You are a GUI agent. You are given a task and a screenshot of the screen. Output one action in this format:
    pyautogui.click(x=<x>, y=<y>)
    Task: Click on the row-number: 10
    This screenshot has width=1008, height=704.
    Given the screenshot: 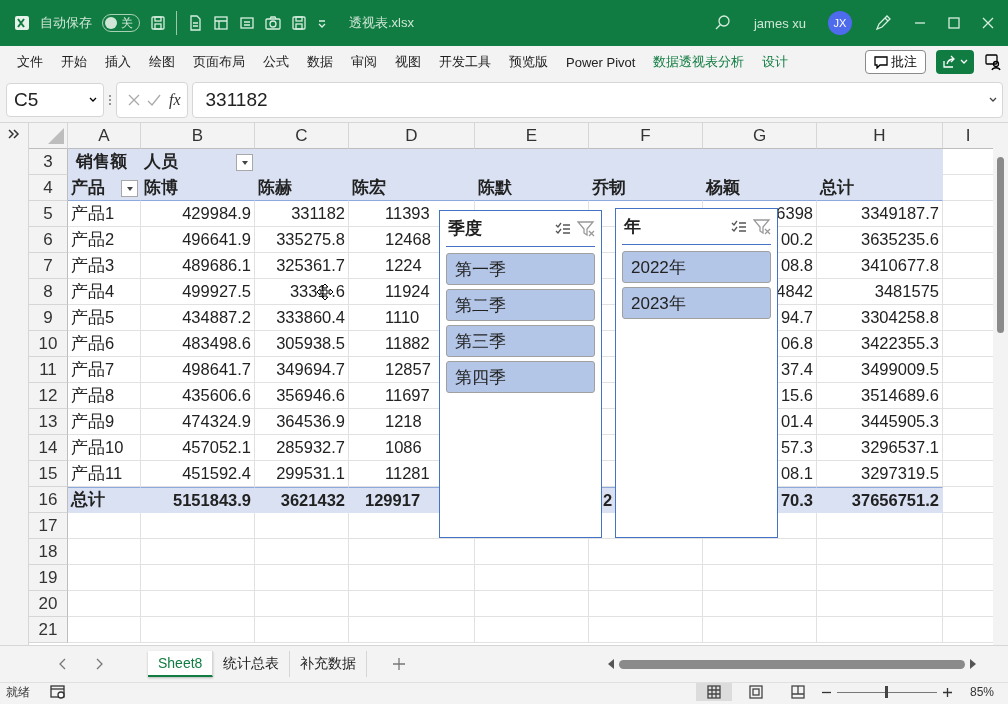 What is the action you would take?
    pyautogui.click(x=48, y=344)
    